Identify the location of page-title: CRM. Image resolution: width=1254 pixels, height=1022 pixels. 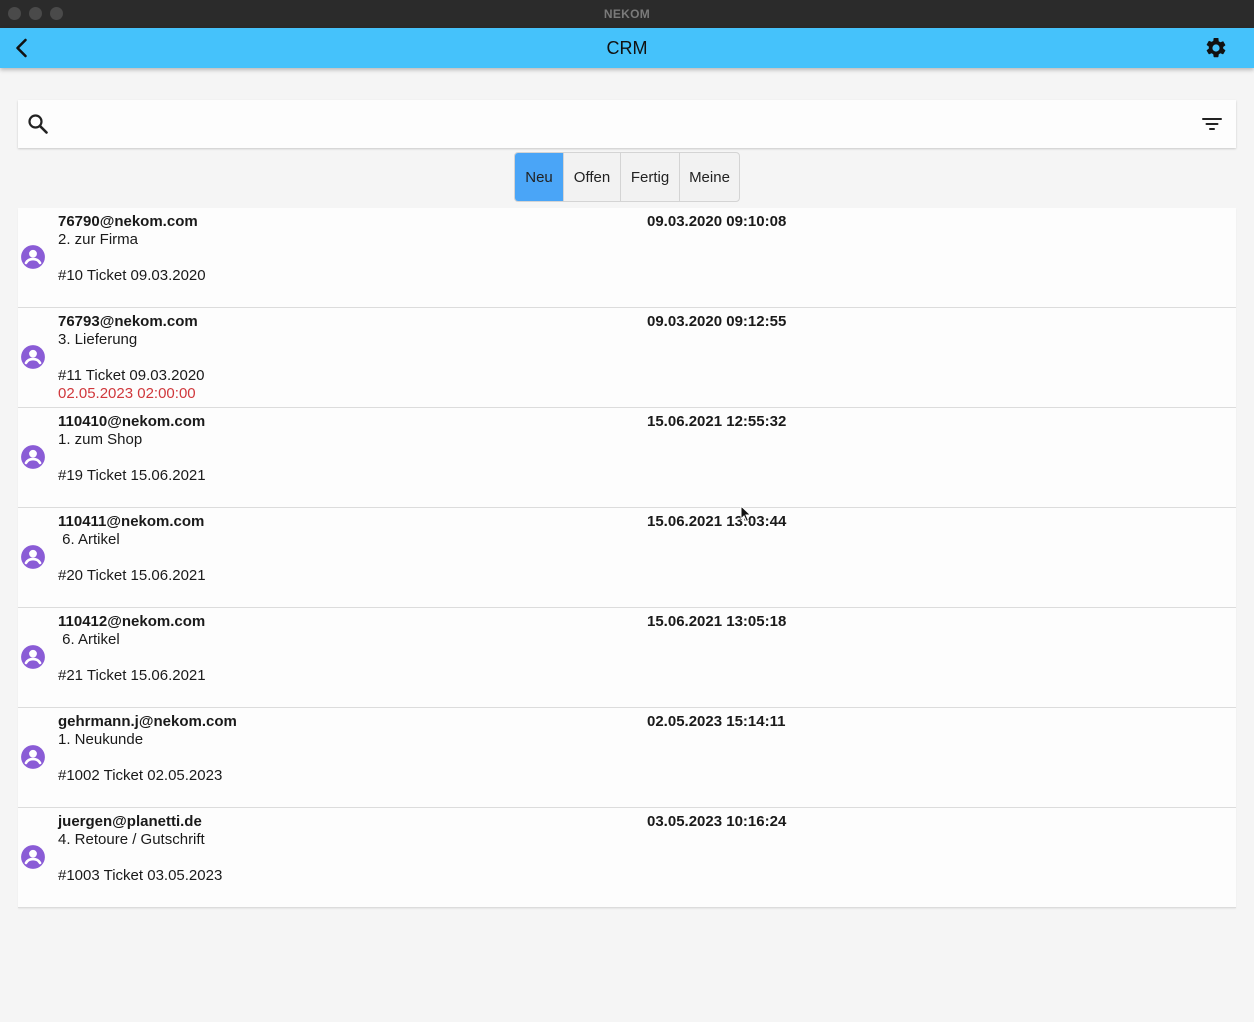
(627, 47).